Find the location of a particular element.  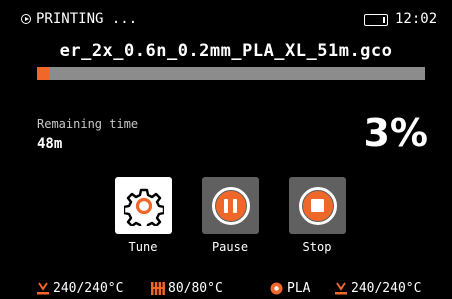

progress-percent: 3% is located at coordinates (395, 133).